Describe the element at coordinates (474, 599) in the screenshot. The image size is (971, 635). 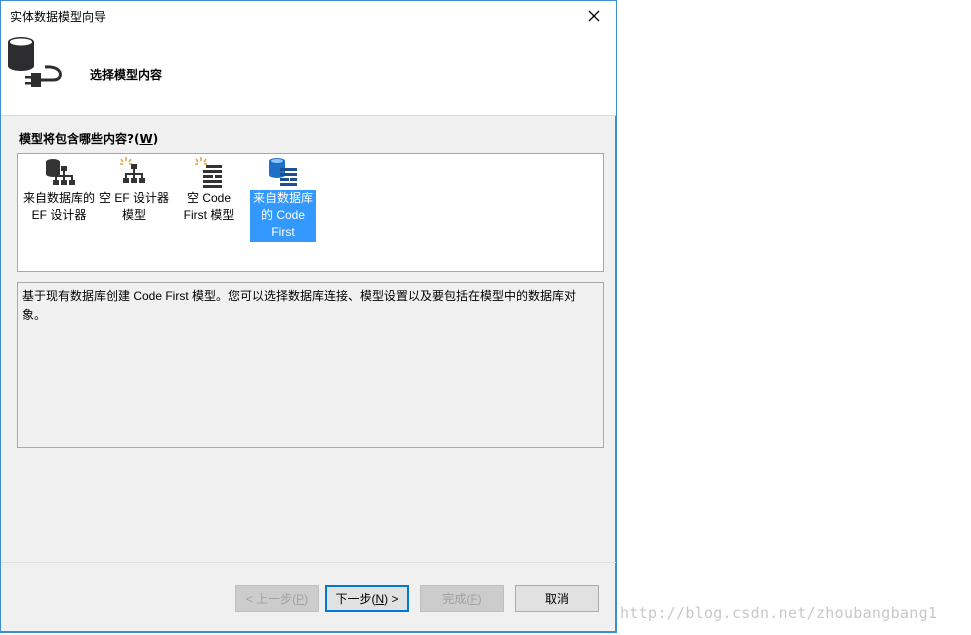
I see `finish-button-accel: F` at that location.